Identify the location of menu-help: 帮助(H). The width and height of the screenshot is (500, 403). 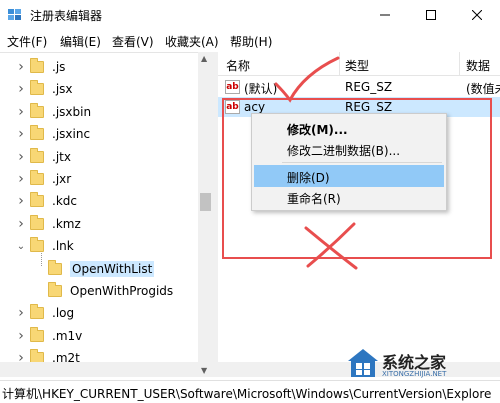
(251, 41).